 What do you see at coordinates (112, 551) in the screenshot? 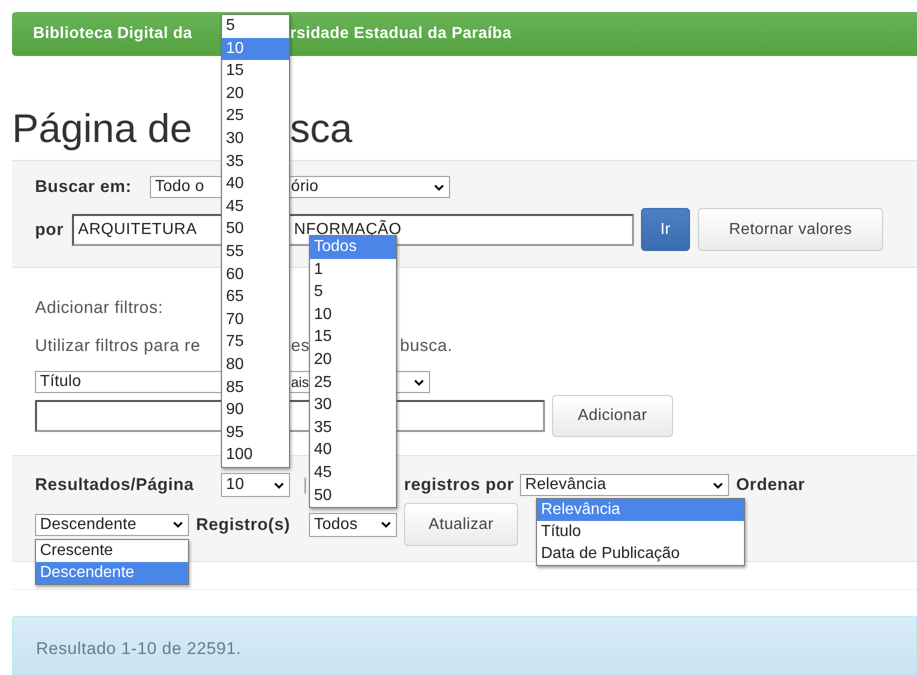
I see `menu-option: Crescente` at bounding box center [112, 551].